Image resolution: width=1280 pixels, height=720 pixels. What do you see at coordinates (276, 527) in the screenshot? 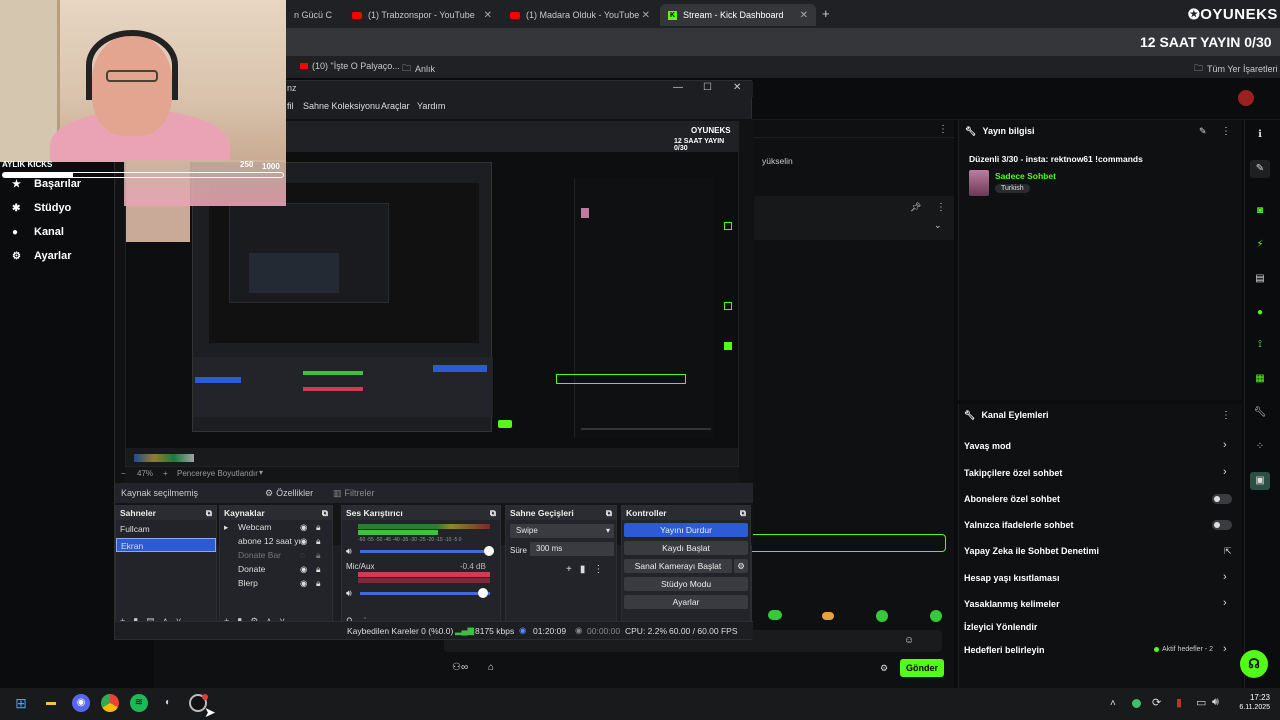
I see `source-item: ▸ Webcam ◉ 🔒︎` at bounding box center [276, 527].